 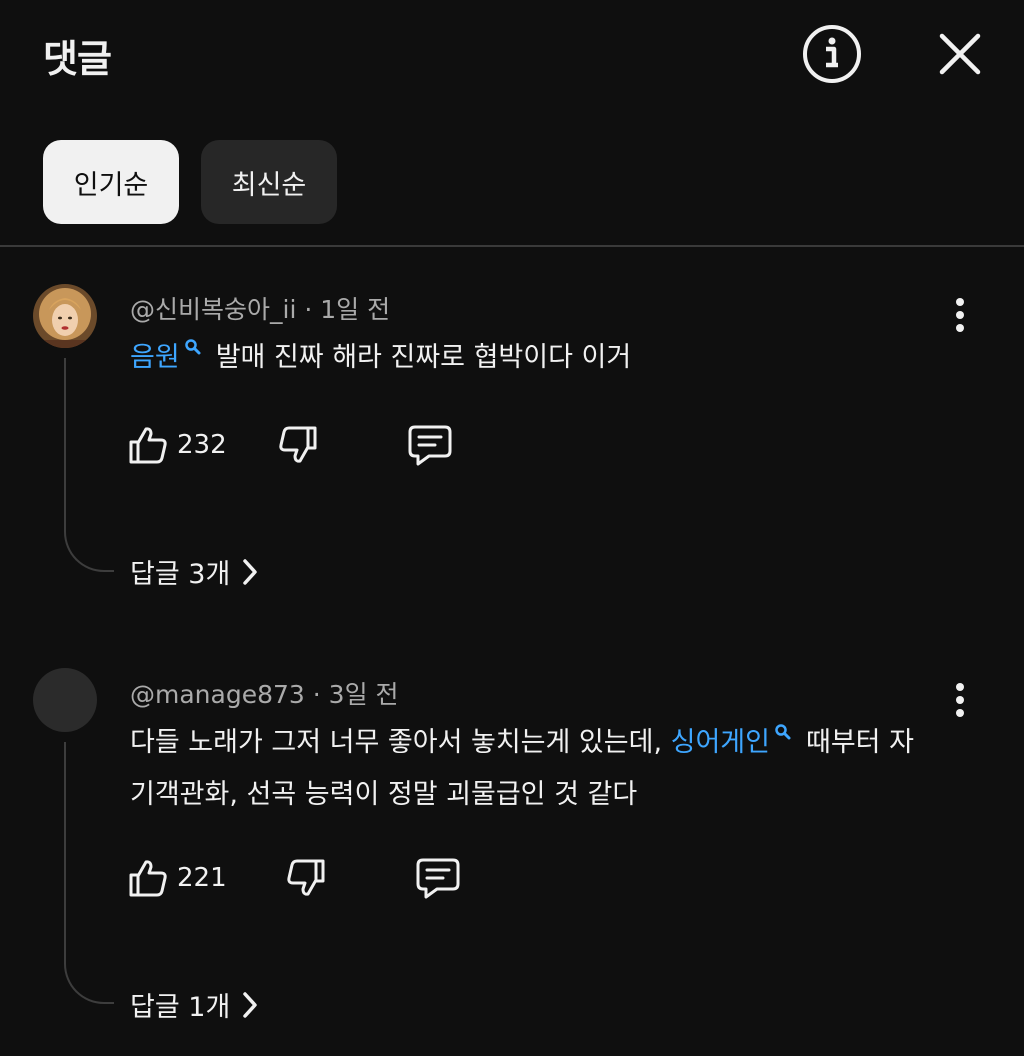 I want to click on comment-author: @신비복숭아_ii, so click(x=213, y=309).